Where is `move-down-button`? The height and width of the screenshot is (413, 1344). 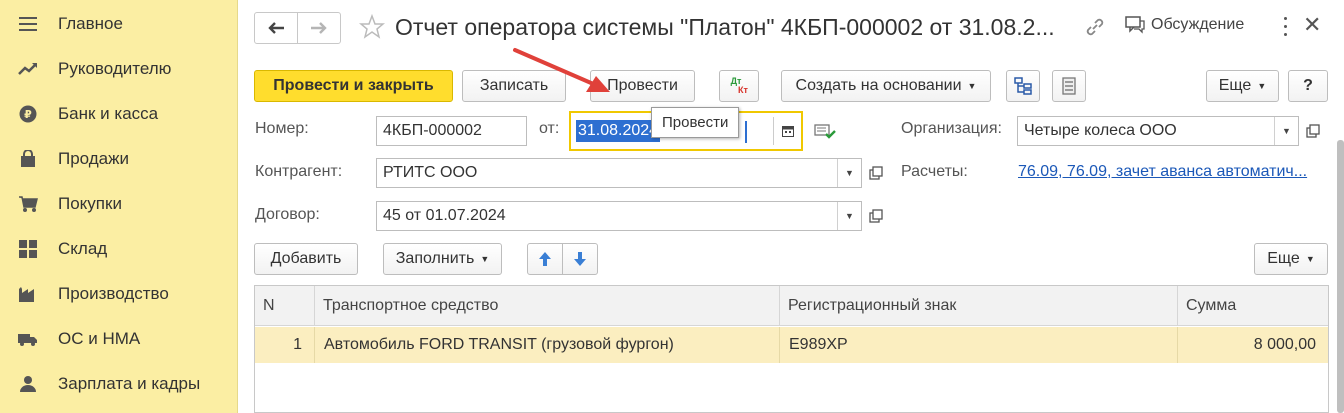 move-down-button is located at coordinates (580, 259).